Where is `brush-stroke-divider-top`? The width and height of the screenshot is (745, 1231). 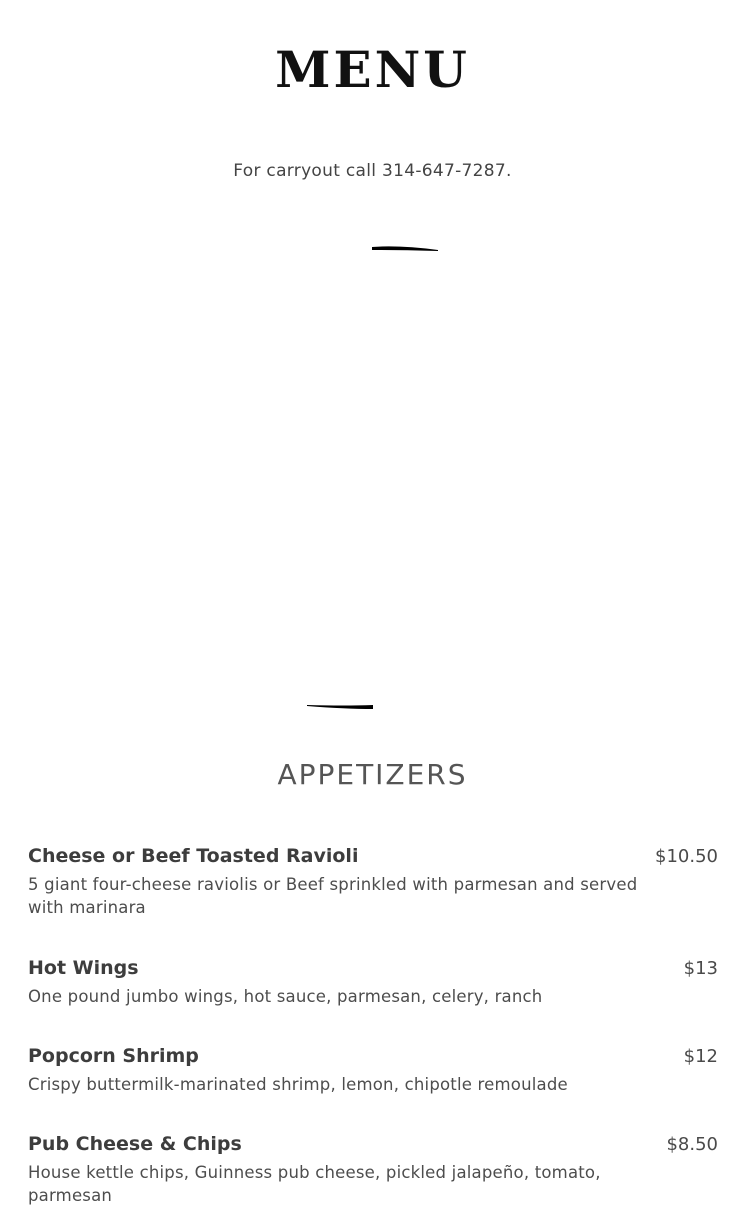 brush-stroke-divider-top is located at coordinates (405, 248).